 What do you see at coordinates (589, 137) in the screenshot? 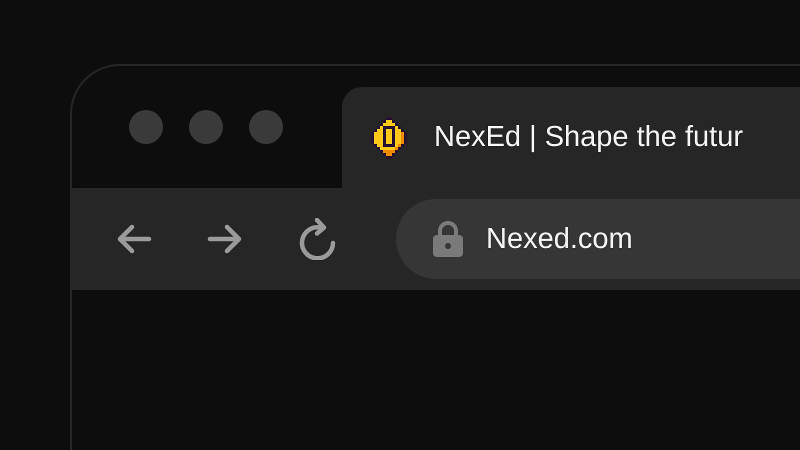
I see `tab-title: NexEd | Shape the futur` at bounding box center [589, 137].